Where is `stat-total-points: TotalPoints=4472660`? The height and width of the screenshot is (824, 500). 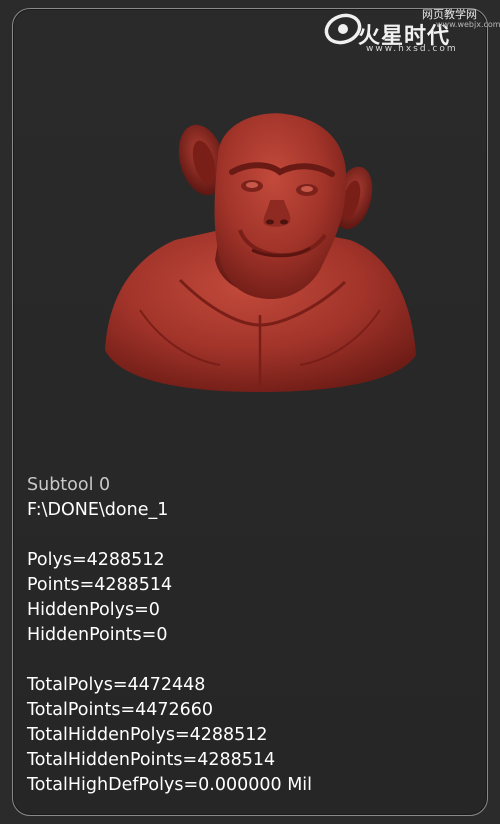
stat-total-points: TotalPoints=4472660 is located at coordinates (120, 710).